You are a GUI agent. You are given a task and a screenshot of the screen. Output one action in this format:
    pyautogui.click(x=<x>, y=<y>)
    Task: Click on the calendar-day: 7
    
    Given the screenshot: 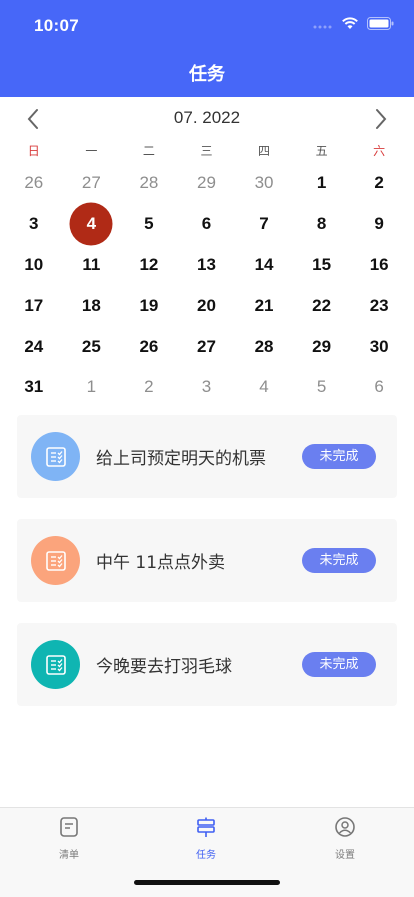 What is the action you would take?
    pyautogui.click(x=264, y=224)
    